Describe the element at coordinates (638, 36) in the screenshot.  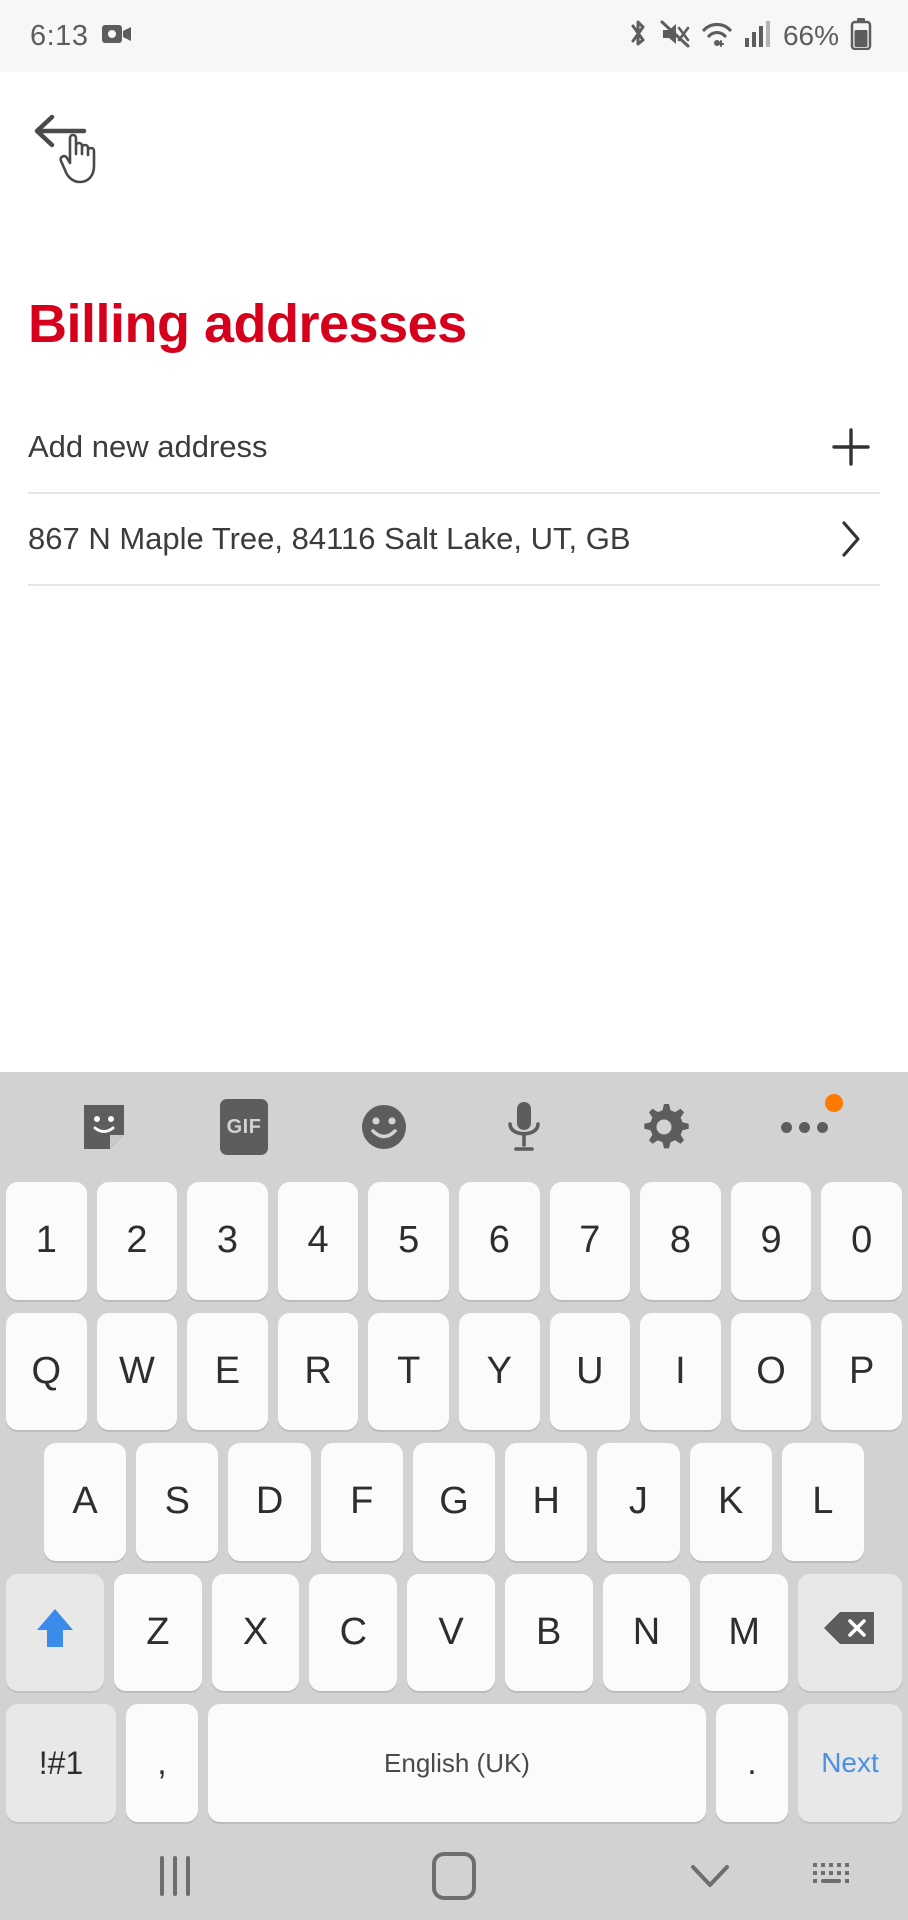
I see `bluetooth-icon` at that location.